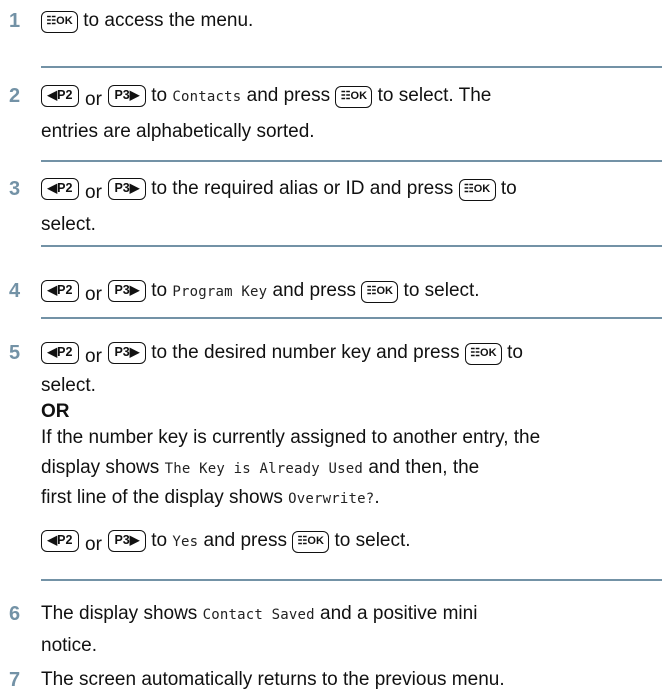 This screenshot has width=662, height=698. What do you see at coordinates (258, 615) in the screenshot?
I see `display-text: Contact Saved` at bounding box center [258, 615].